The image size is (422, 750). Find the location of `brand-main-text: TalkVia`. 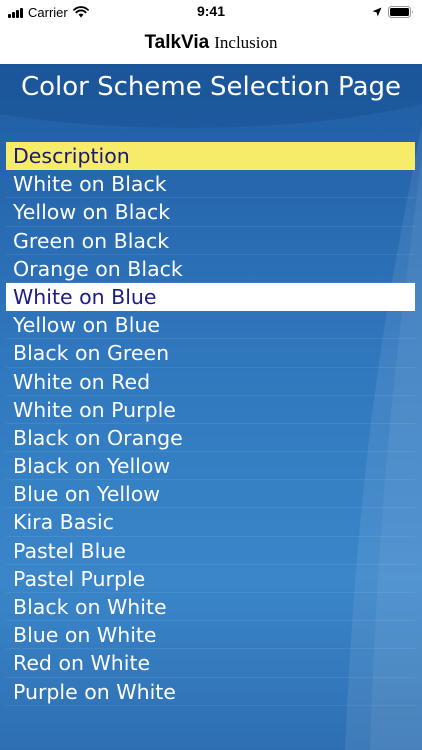

brand-main-text: TalkVia is located at coordinates (177, 42).